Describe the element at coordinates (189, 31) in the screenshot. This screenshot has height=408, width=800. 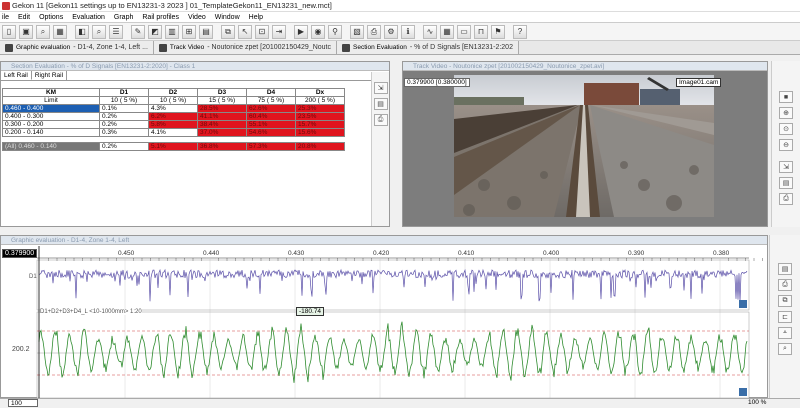
I see `rail-icon: ⊞` at that location.